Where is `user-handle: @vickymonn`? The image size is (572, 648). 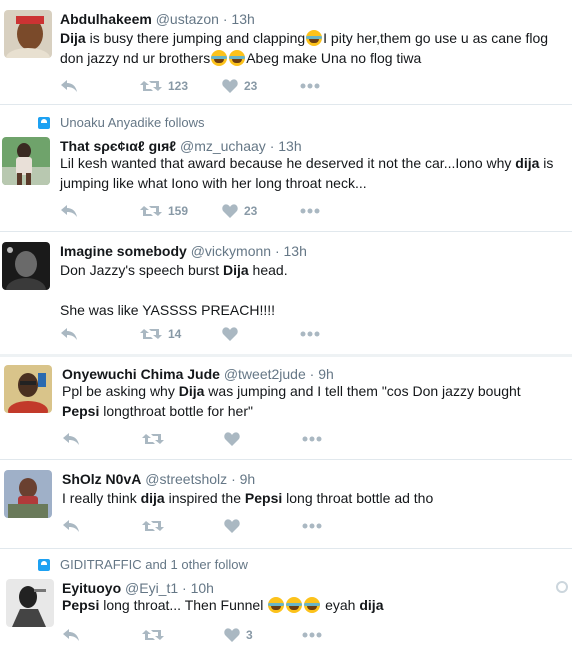 user-handle: @vickymonn is located at coordinates (231, 251).